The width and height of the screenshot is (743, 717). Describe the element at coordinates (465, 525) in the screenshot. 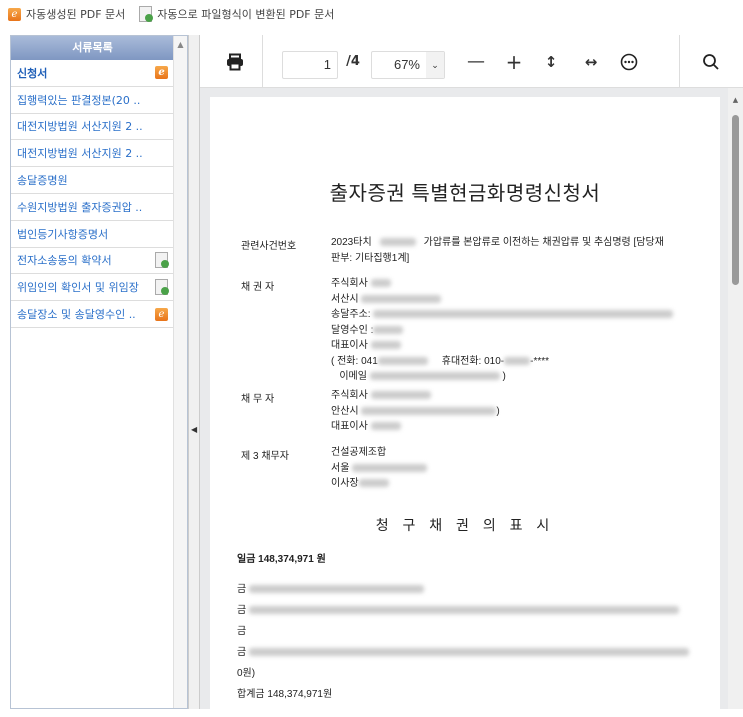

I see `claim-title: 청 구 채 권 의 표 시` at that location.